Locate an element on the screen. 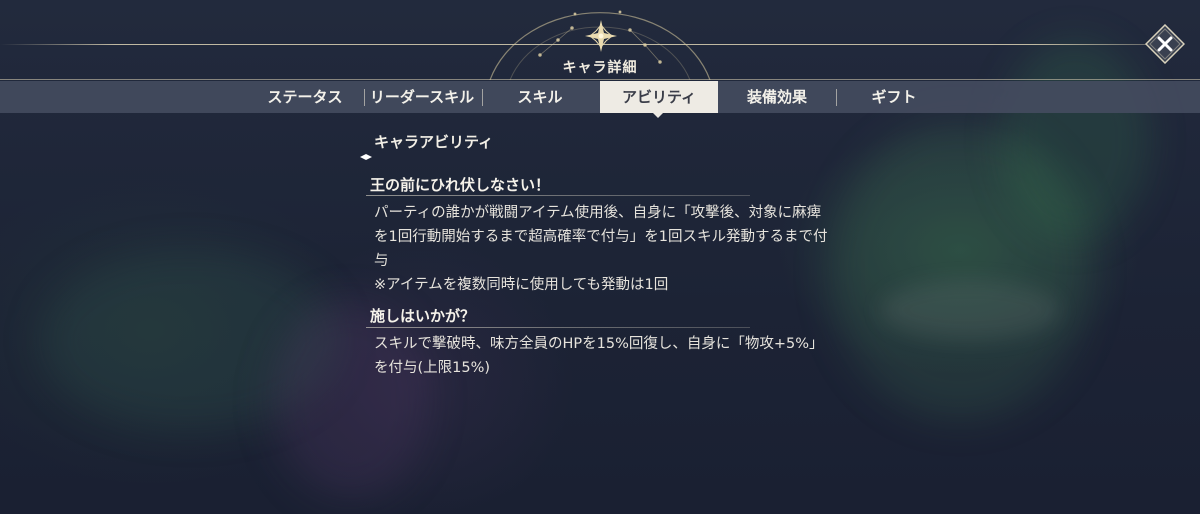  tab-skill: スキル is located at coordinates (540, 97).